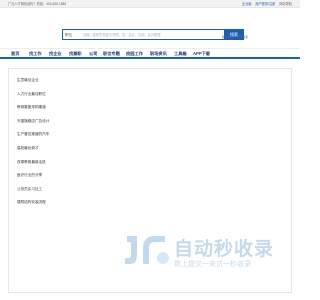  Describe the element at coordinates (242, 37) in the screenshot. I see `resume-search-link: 简历搜索` at that location.